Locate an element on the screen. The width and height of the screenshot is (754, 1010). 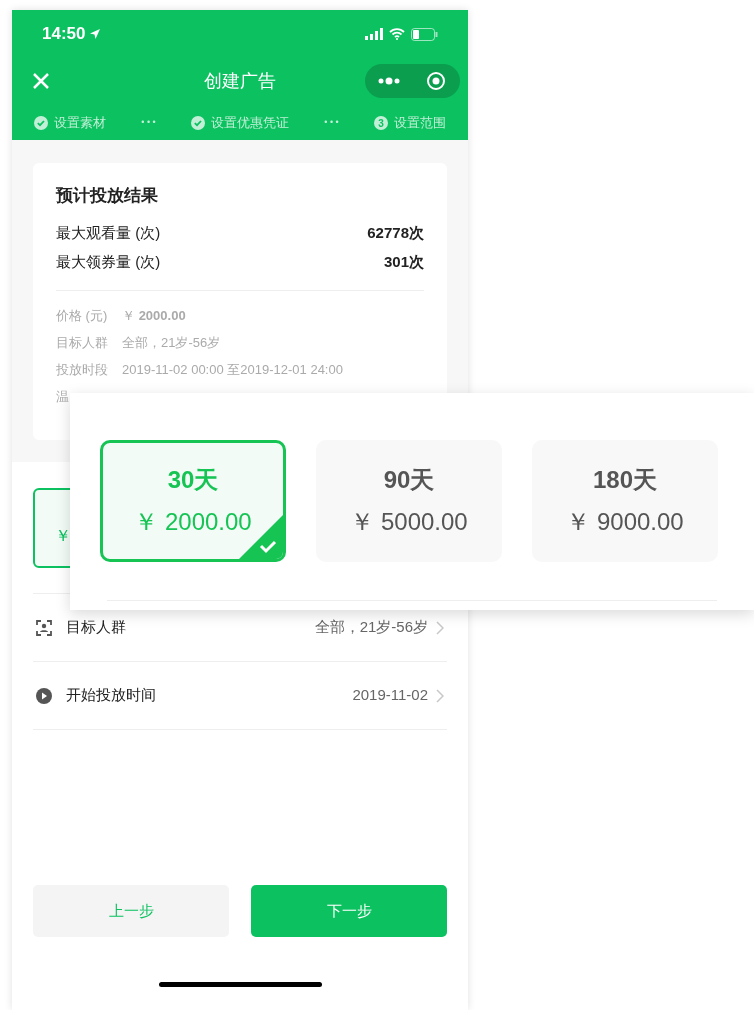
person-frame-icon is located at coordinates (44, 627).